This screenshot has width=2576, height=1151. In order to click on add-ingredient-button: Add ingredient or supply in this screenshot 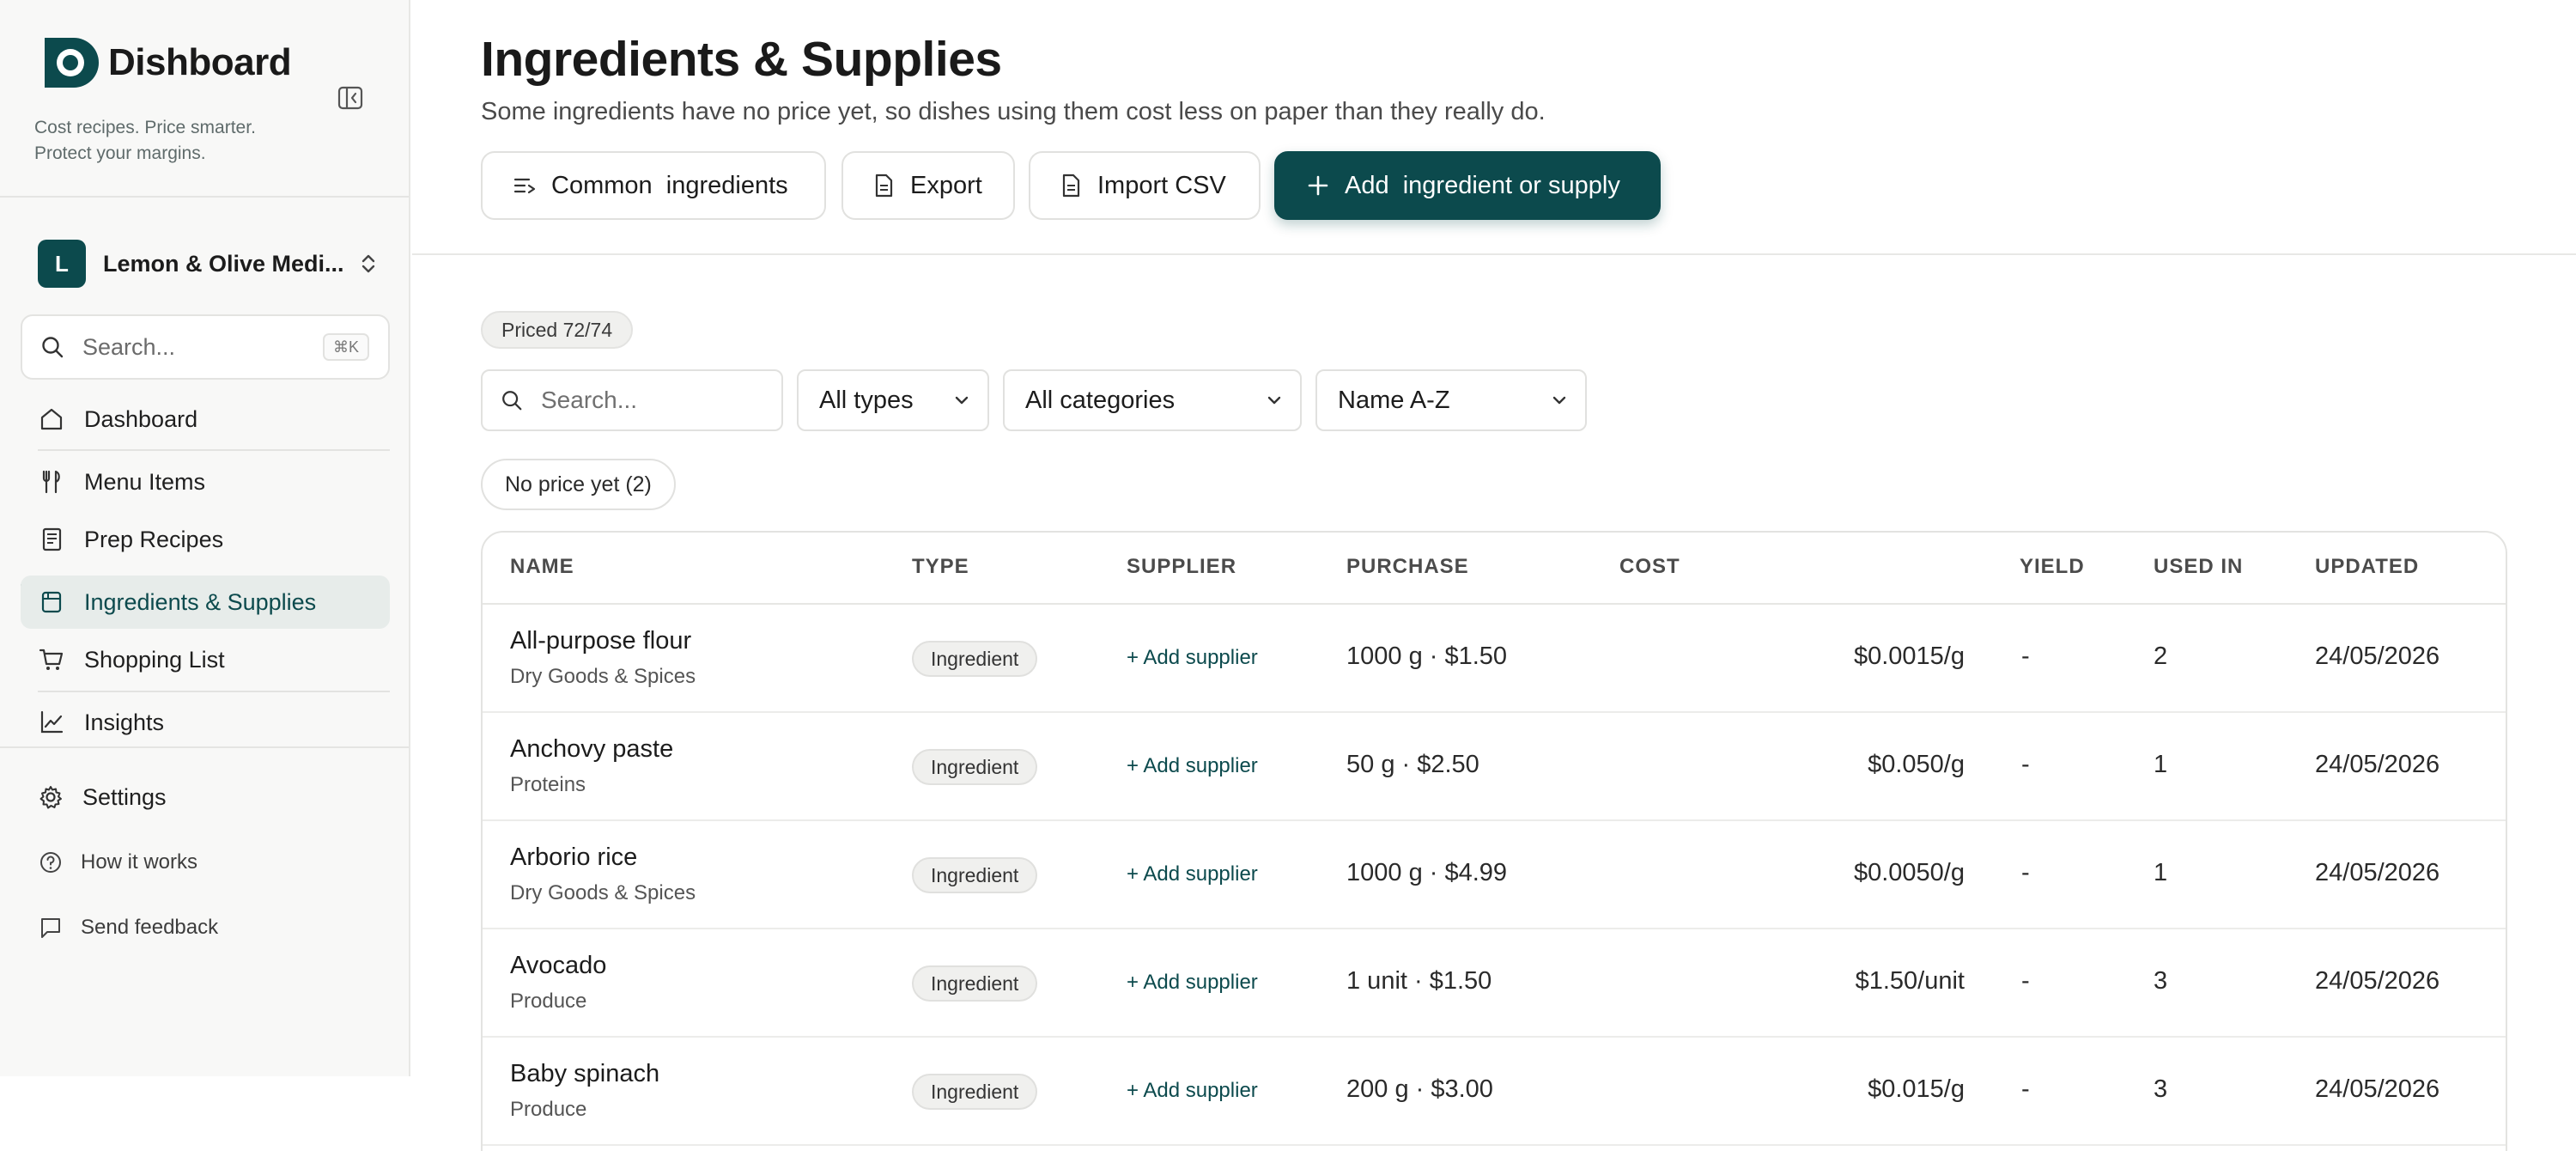, I will do `click(1467, 185)`.